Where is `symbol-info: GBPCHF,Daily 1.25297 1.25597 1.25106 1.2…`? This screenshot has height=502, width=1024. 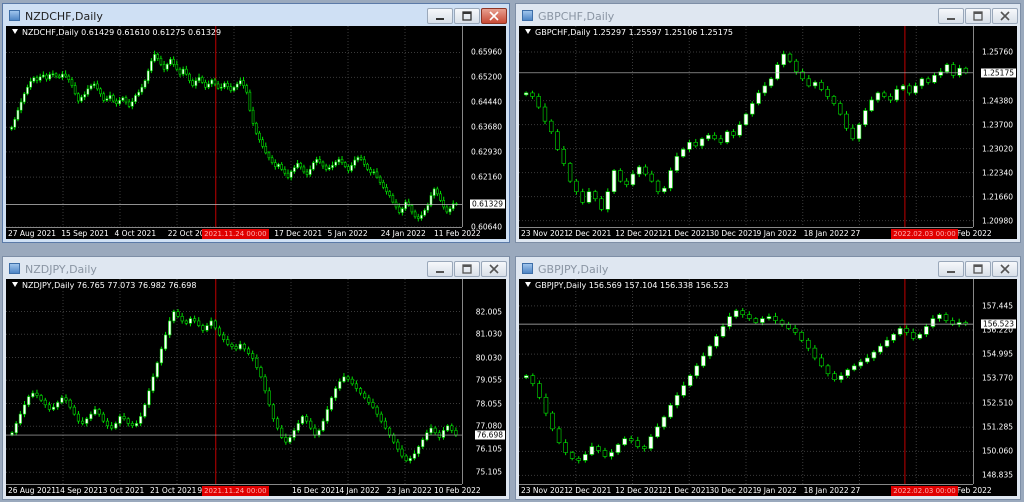
symbol-info: GBPCHF,Daily 1.25297 1.25597 1.25106 1.2… is located at coordinates (629, 32).